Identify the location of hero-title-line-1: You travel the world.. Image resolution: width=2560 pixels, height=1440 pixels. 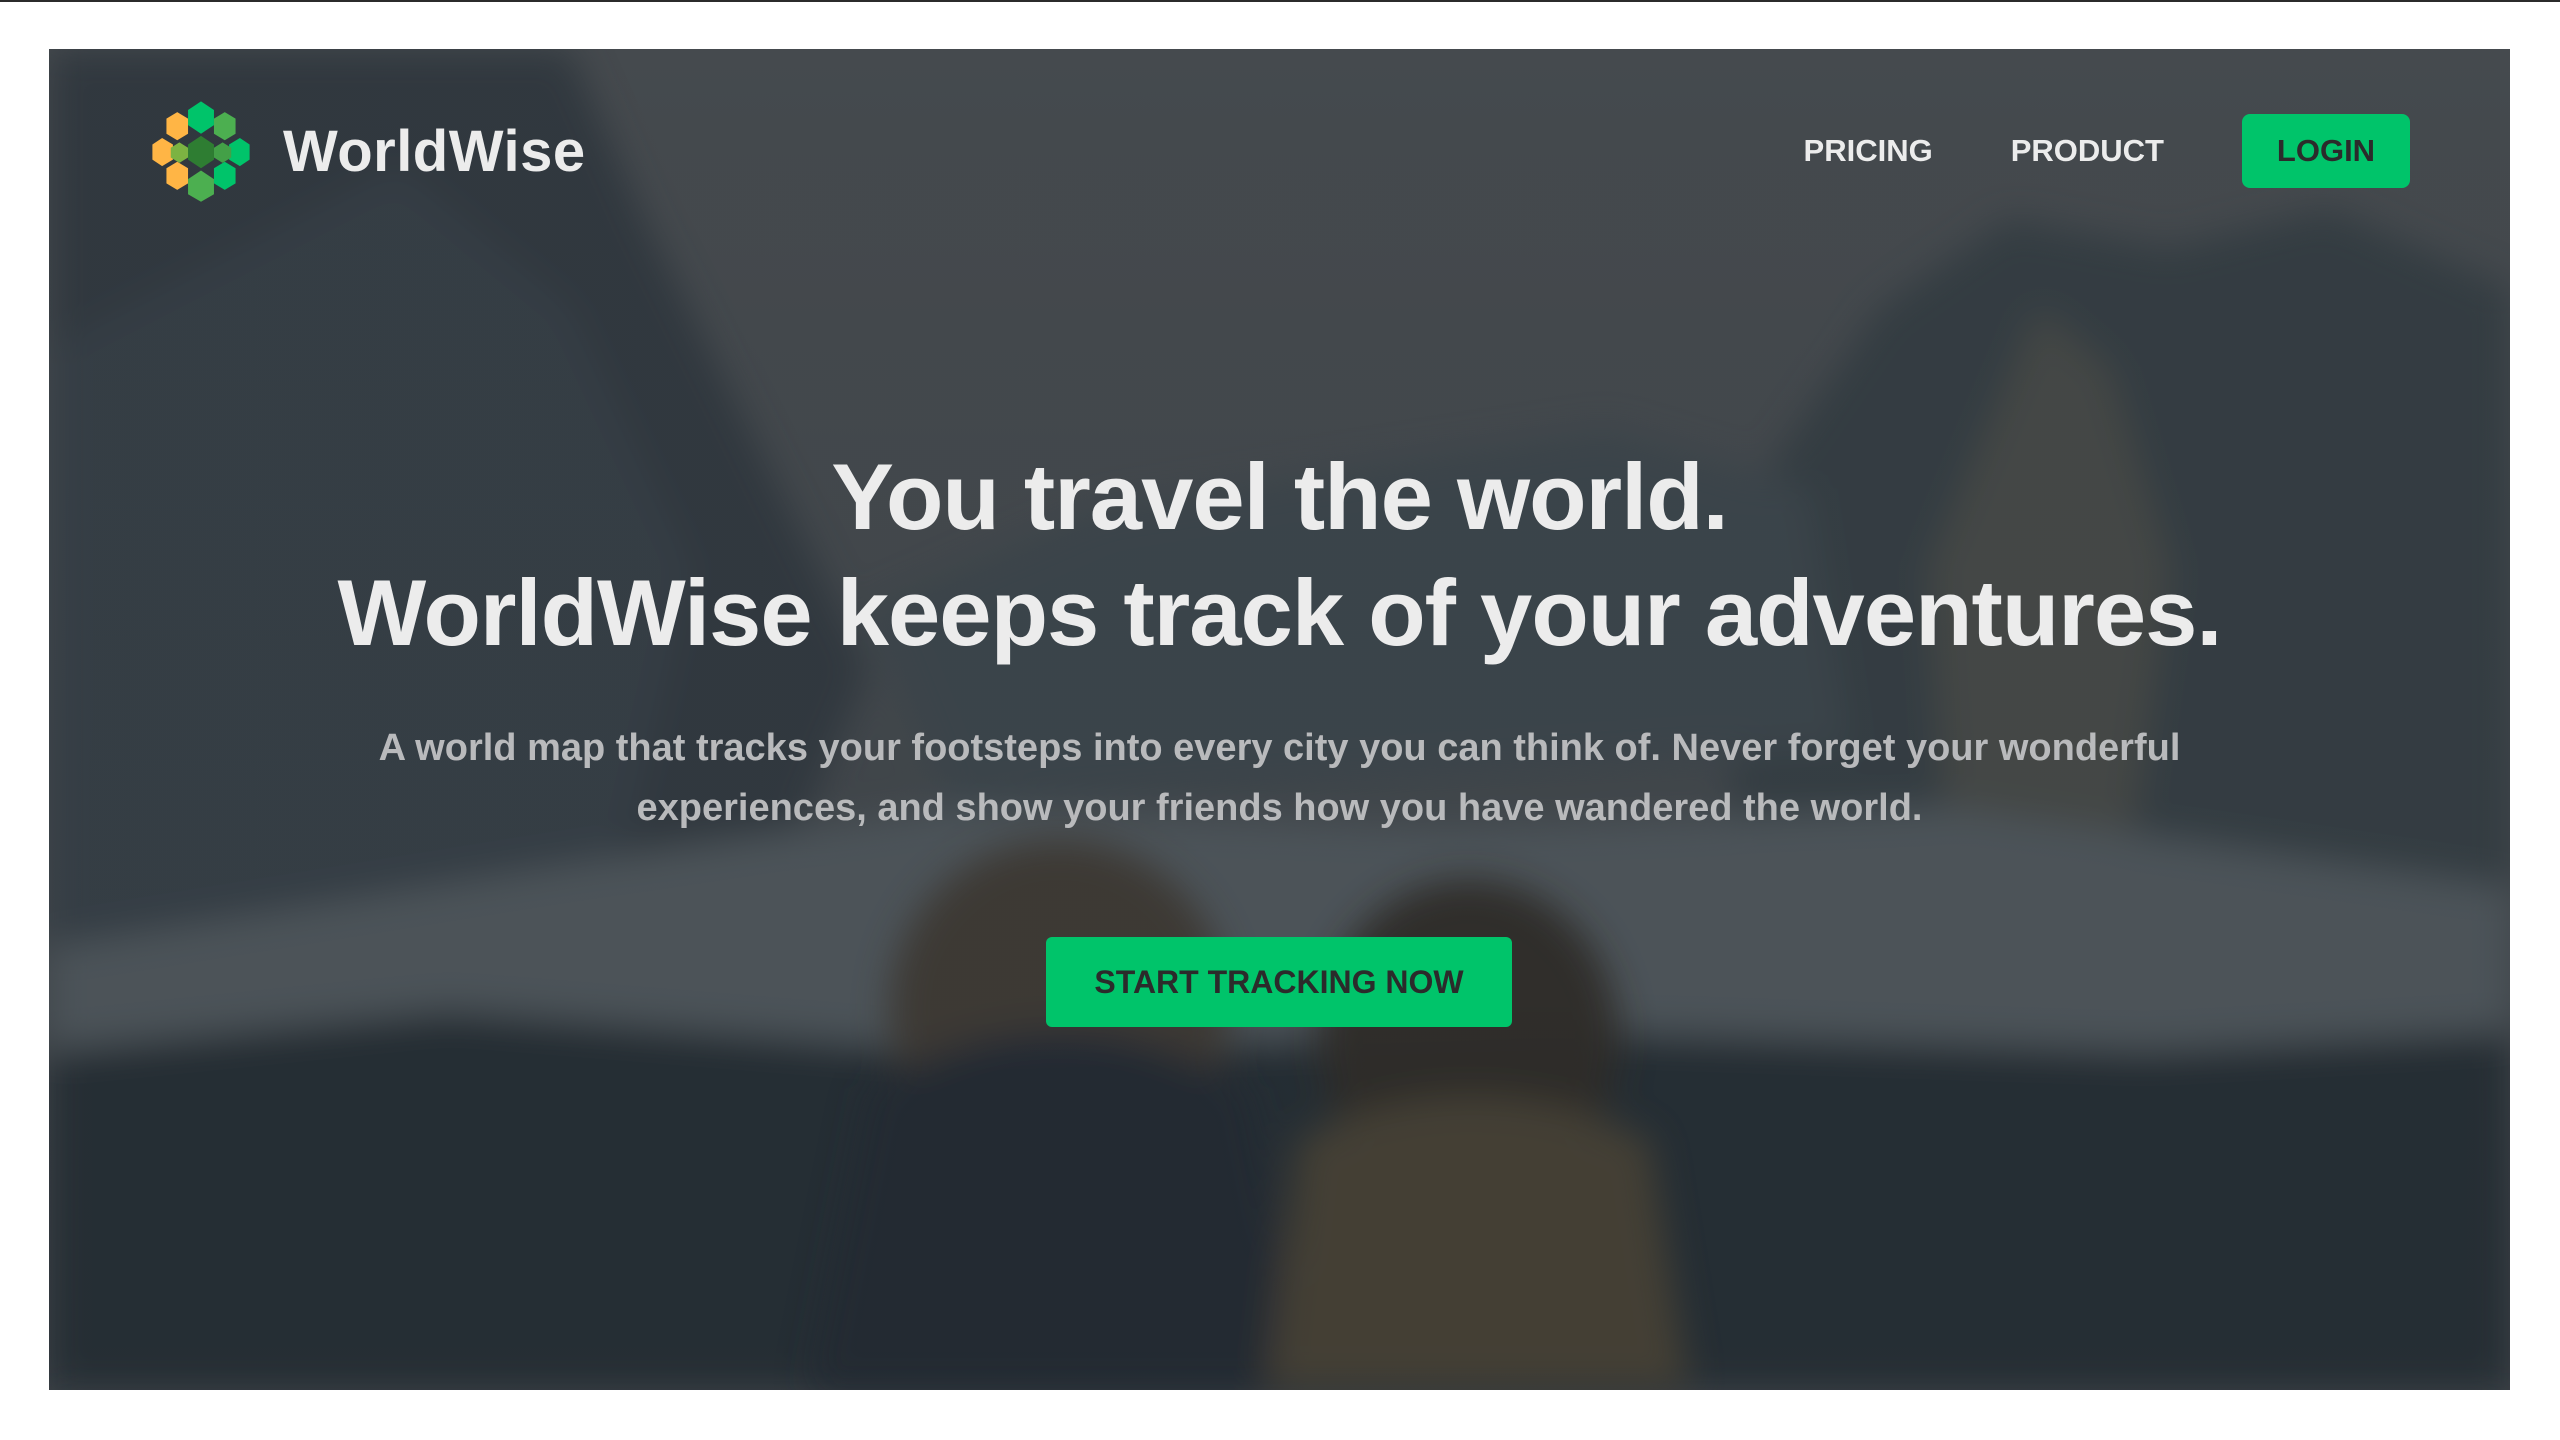
(1280, 496).